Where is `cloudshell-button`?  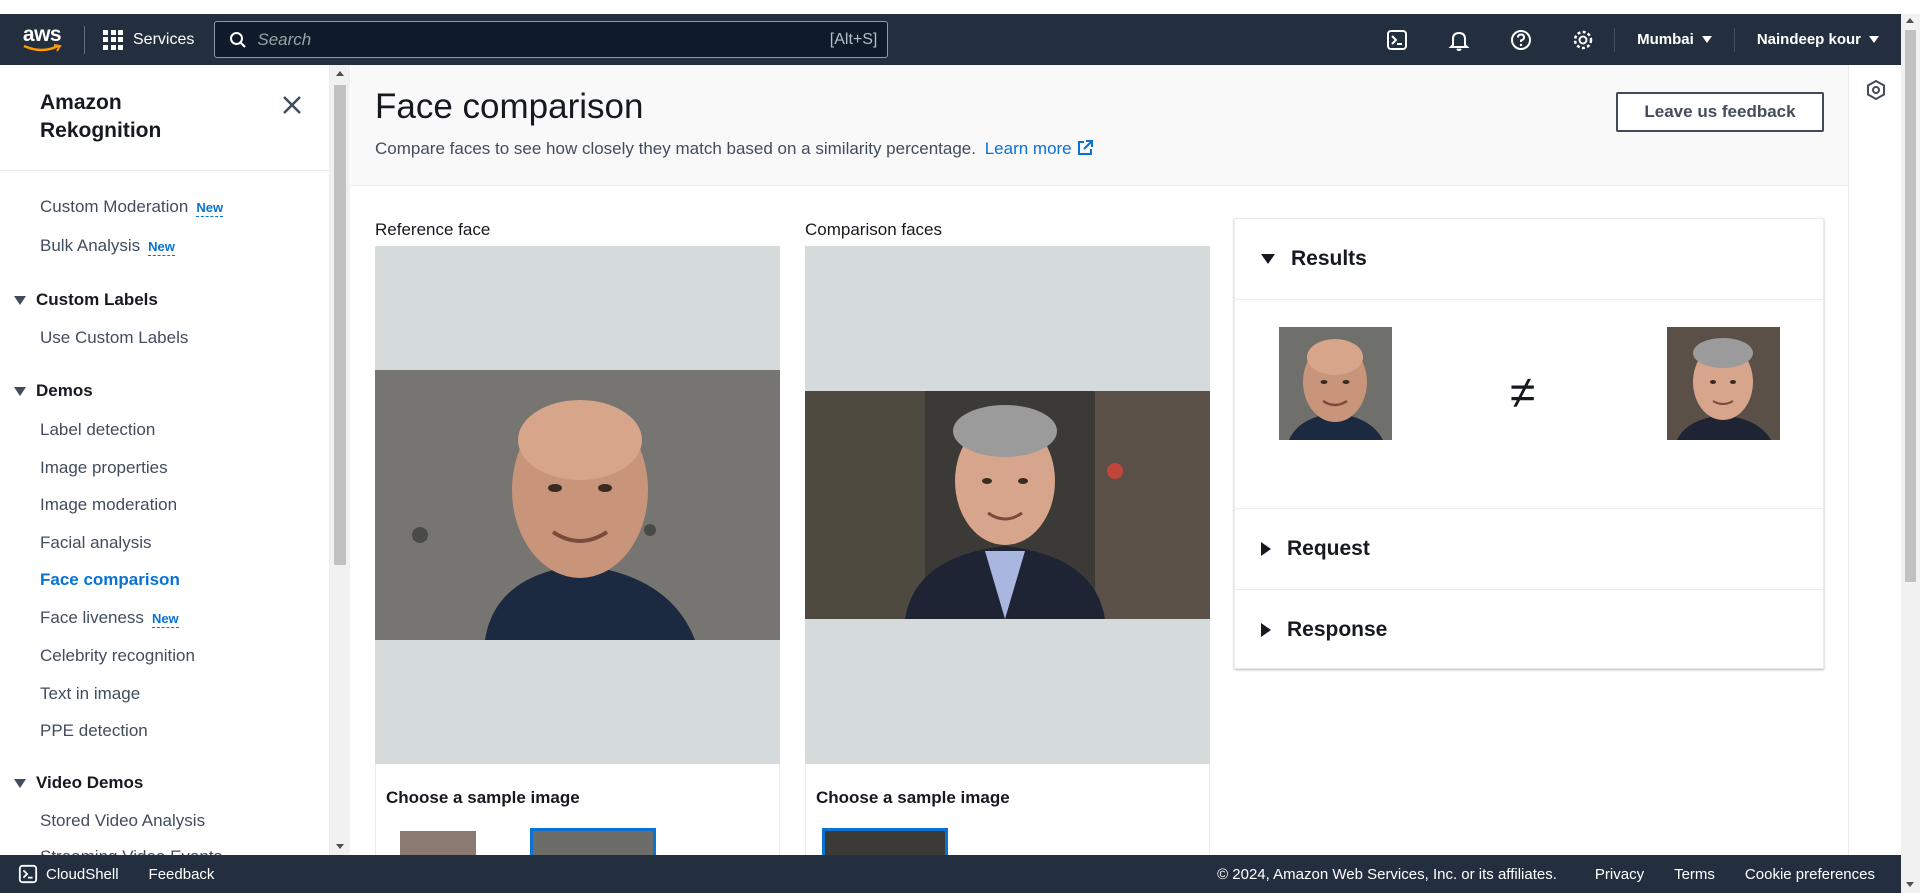 cloudshell-button is located at coordinates (1397, 39).